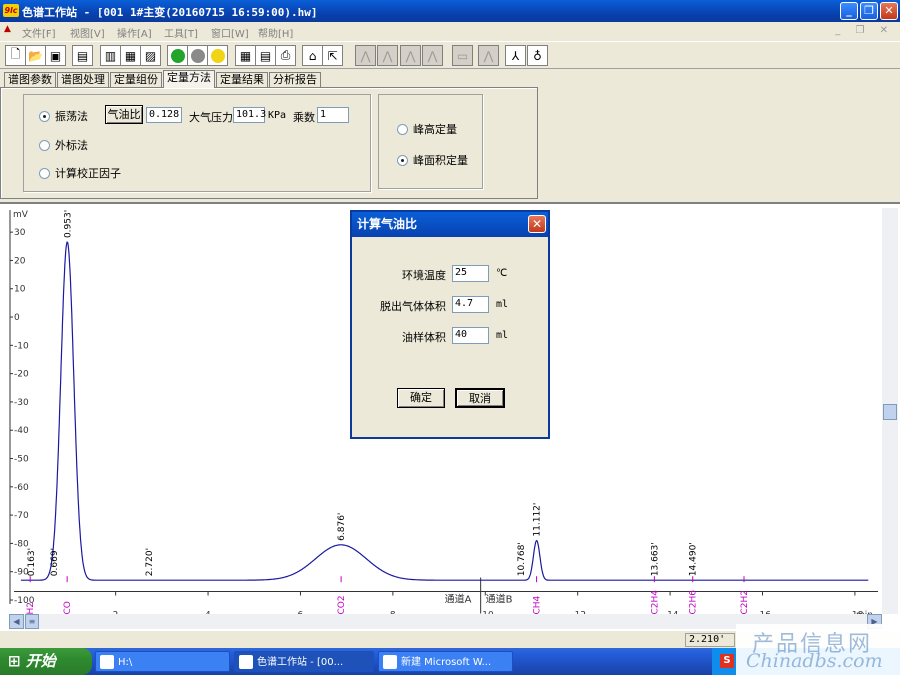 This screenshot has width=900, height=675. Describe the element at coordinates (502, 273) in the screenshot. I see `temperature-unit: ℃` at that location.